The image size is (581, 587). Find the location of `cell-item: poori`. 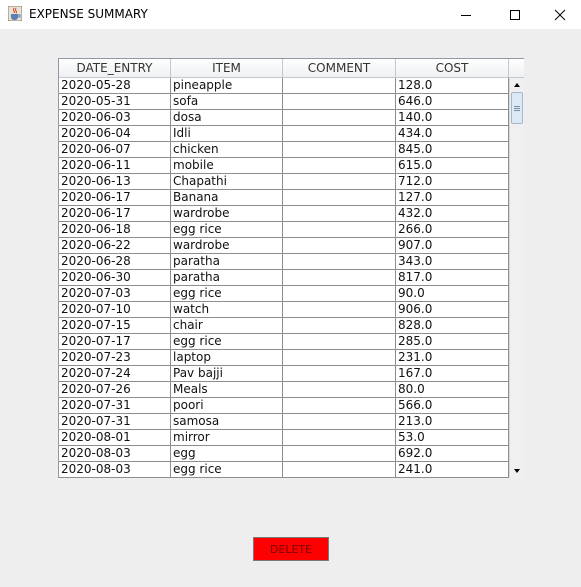

cell-item: poori is located at coordinates (227, 406).